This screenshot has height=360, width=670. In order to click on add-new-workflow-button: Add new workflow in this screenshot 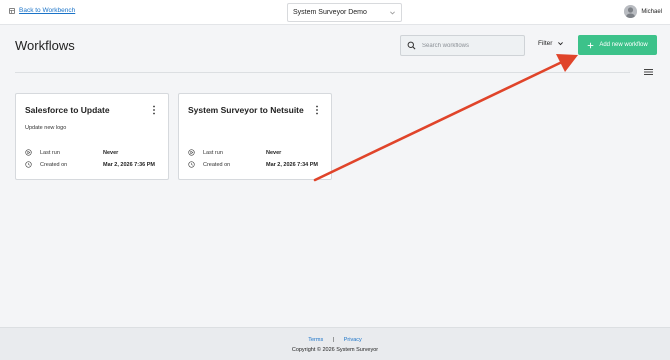, I will do `click(617, 45)`.